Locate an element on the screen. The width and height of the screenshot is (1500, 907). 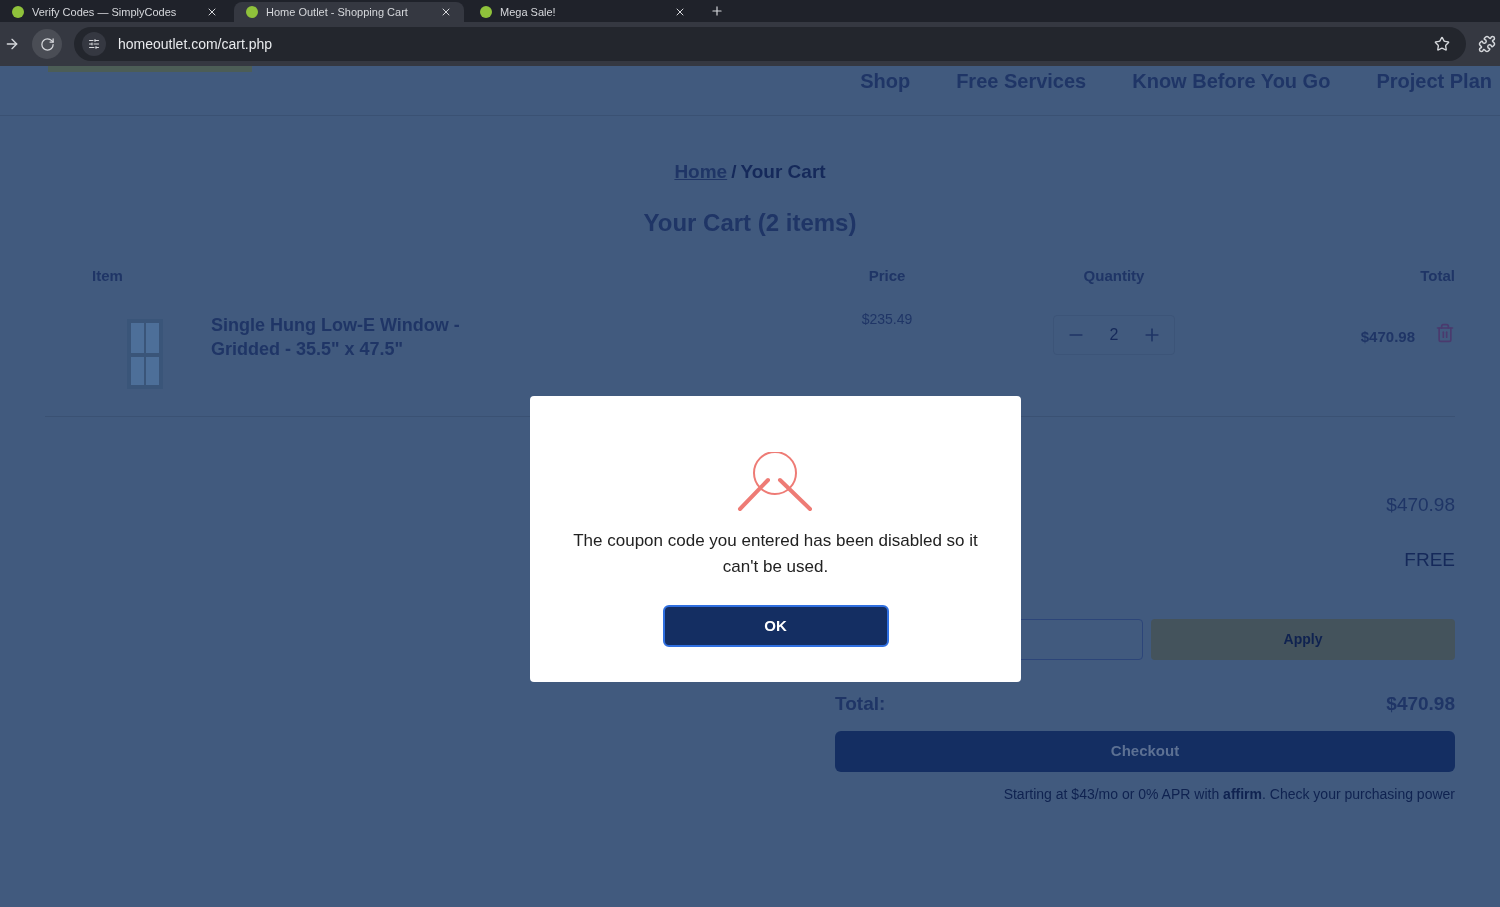
reload-button is located at coordinates (47, 44).